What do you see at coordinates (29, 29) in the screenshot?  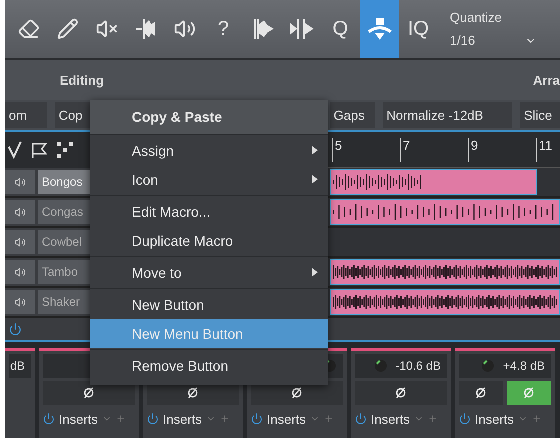 I see `eraser-icon` at bounding box center [29, 29].